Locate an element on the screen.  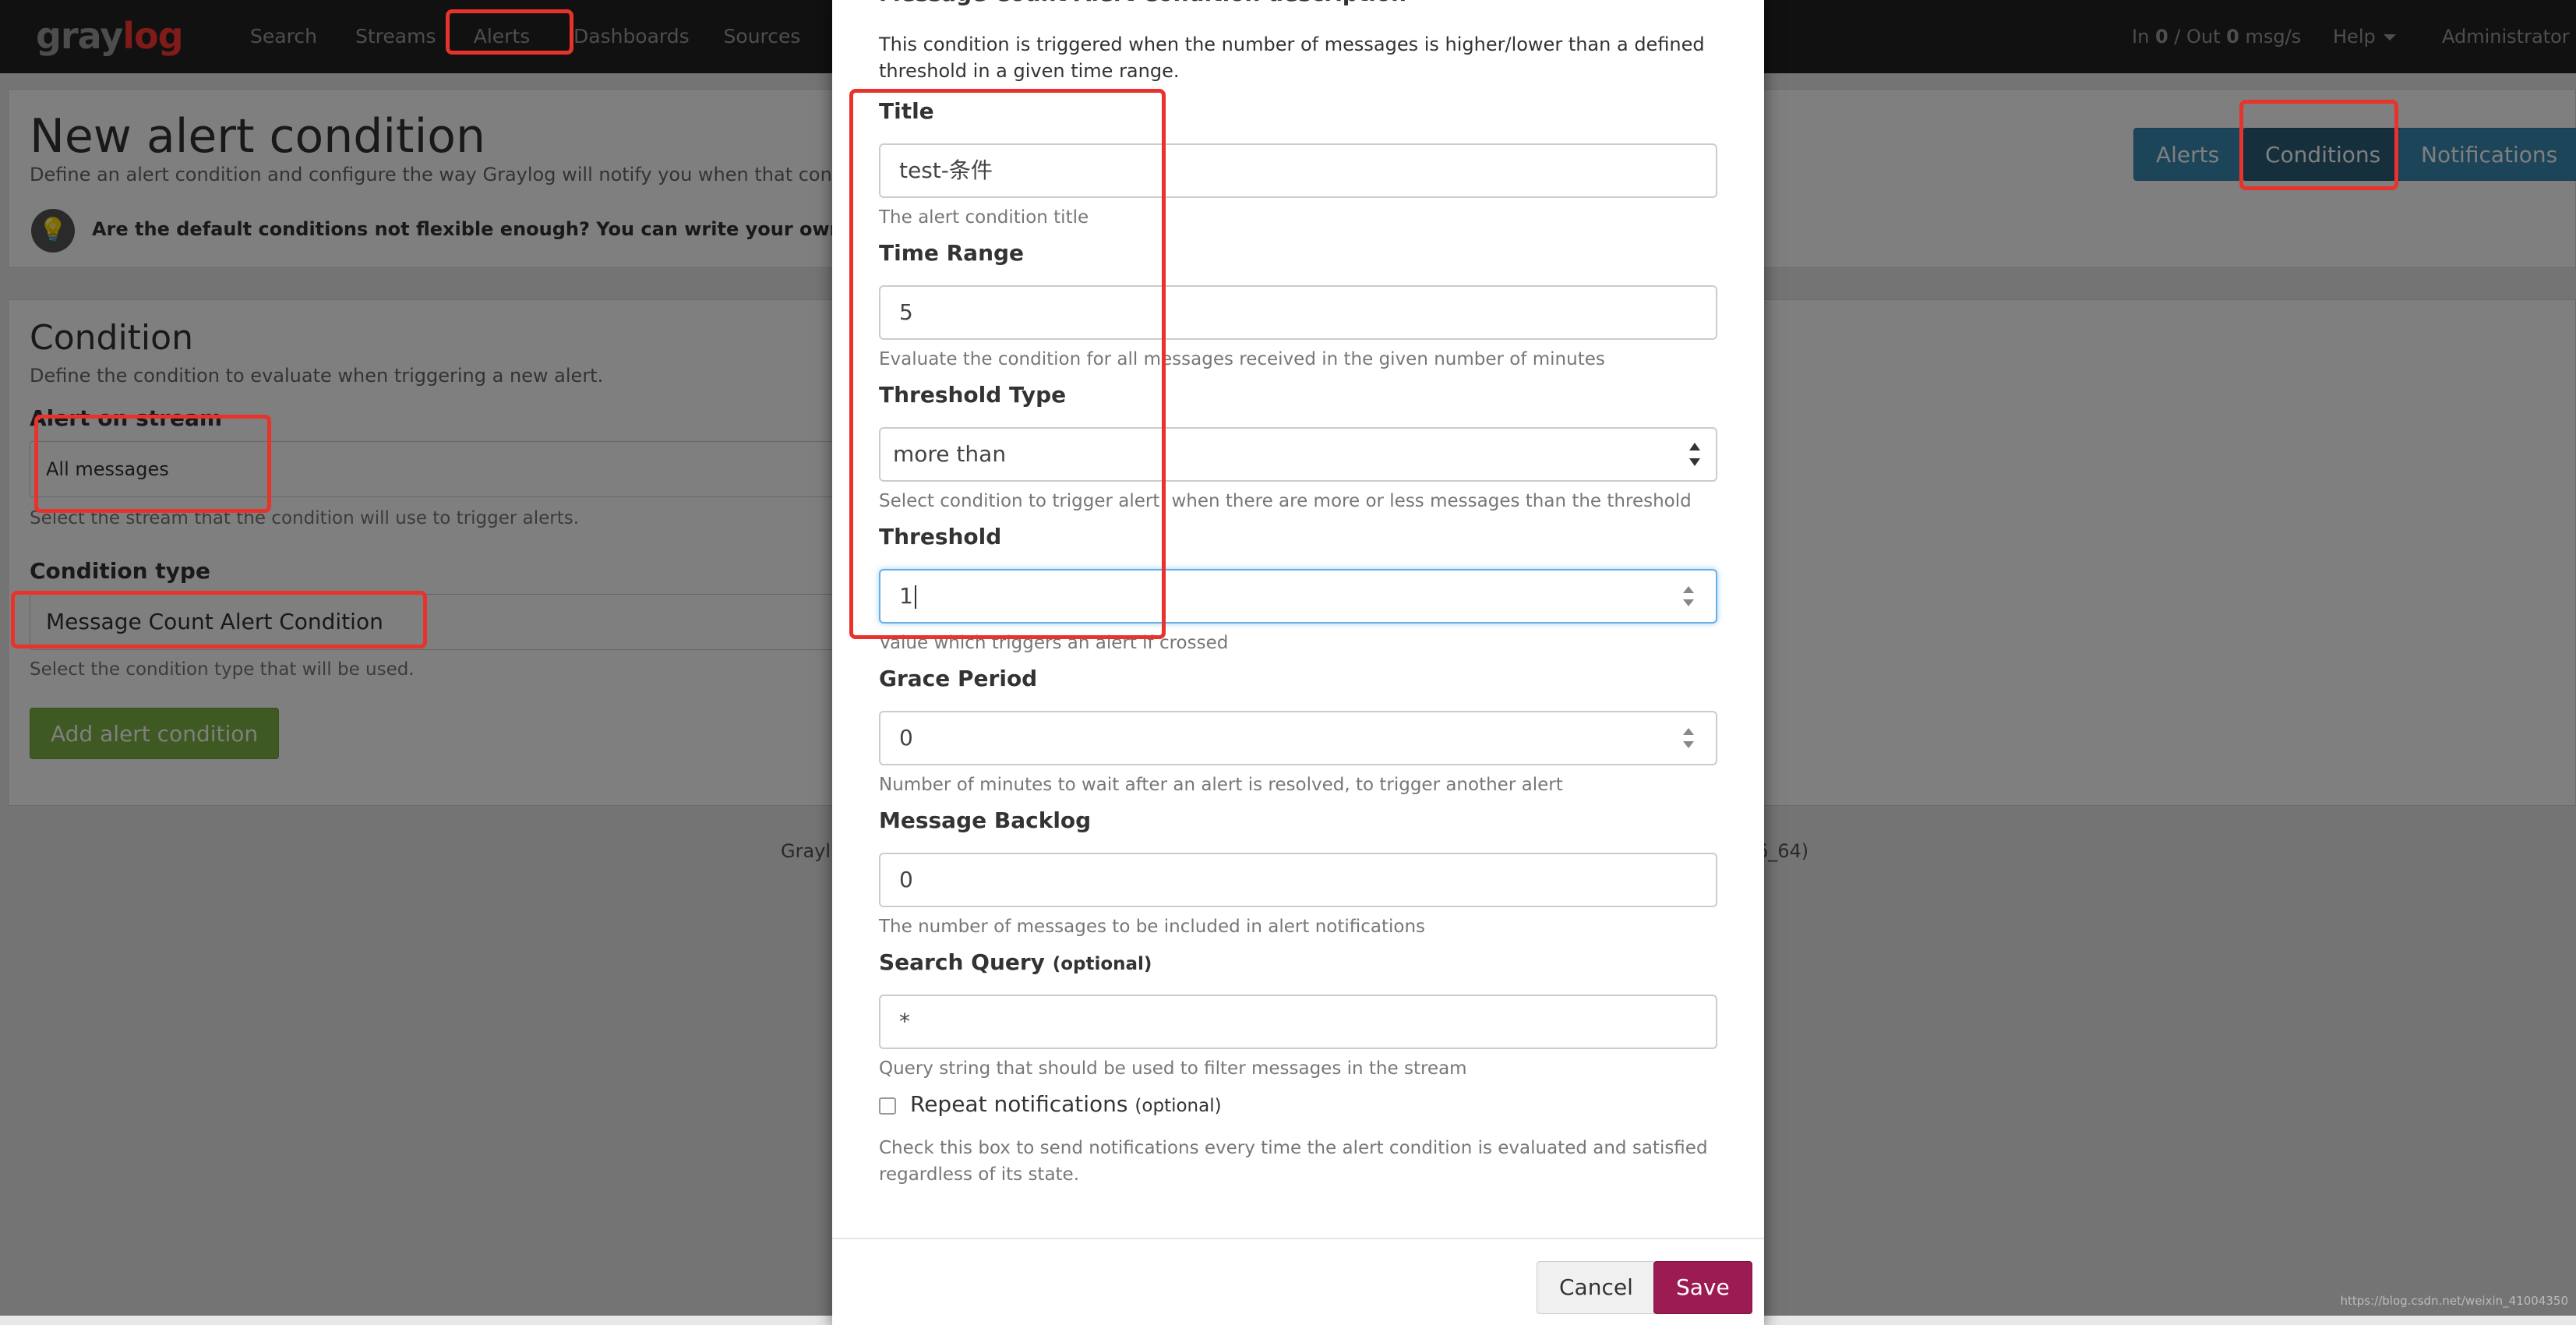
search-query-input: * is located at coordinates (1298, 1022).